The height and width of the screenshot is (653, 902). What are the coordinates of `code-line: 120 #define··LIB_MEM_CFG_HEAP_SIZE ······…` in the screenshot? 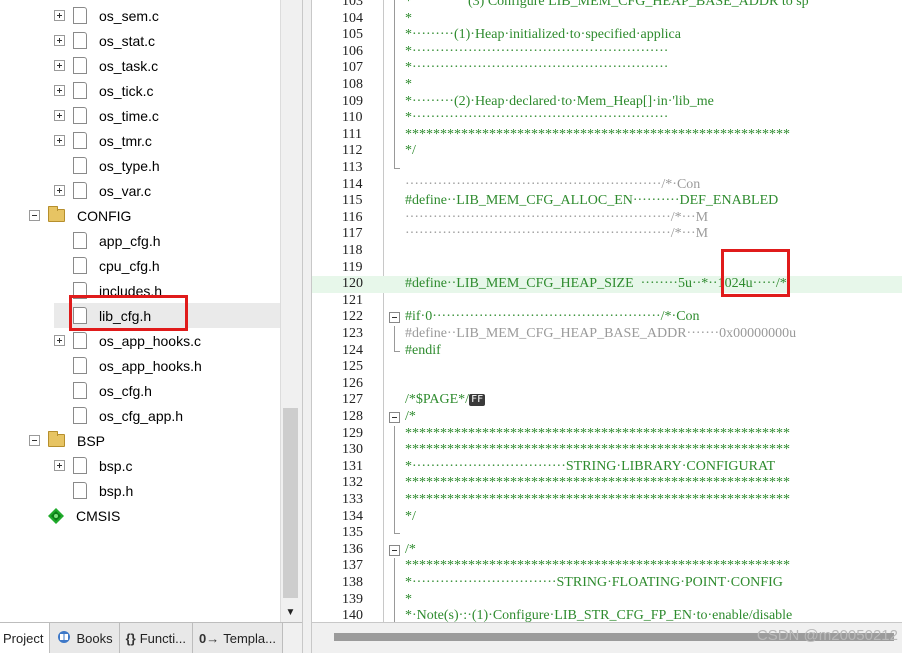 It's located at (607, 284).